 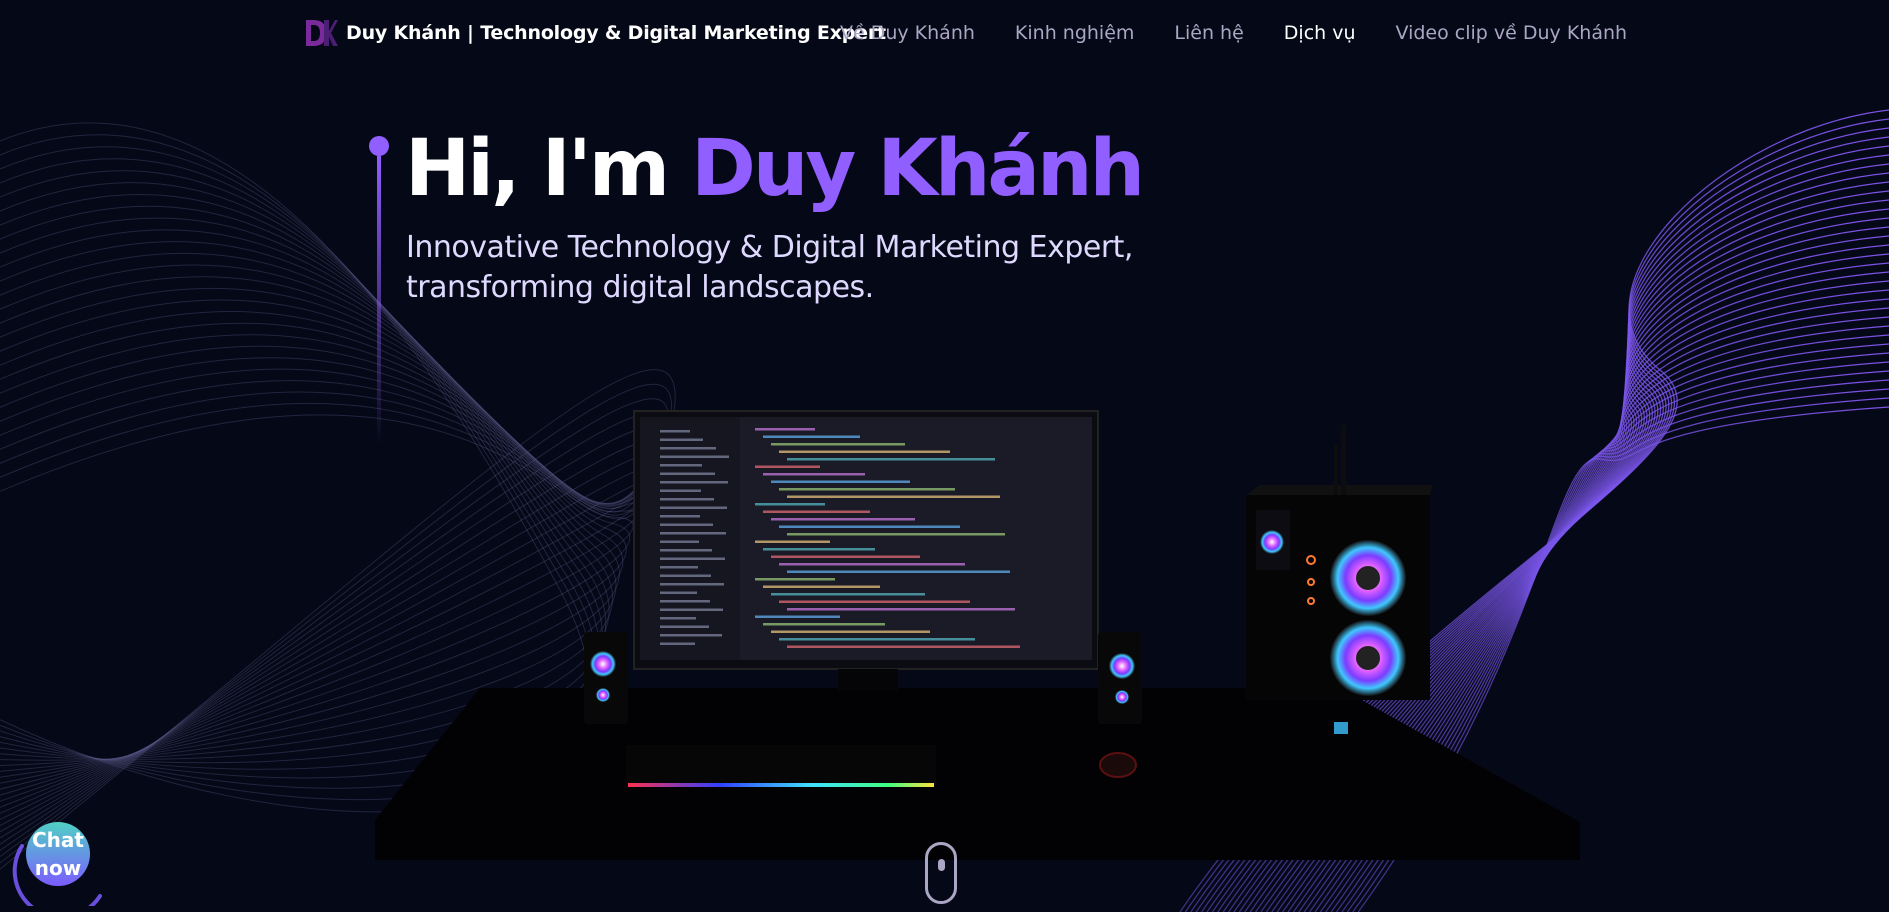 What do you see at coordinates (1208, 33) in the screenshot?
I see `nav-link-contact: Liên hệ` at bounding box center [1208, 33].